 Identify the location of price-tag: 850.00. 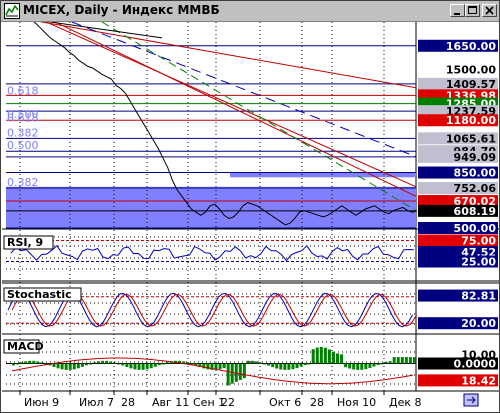
(475, 173).